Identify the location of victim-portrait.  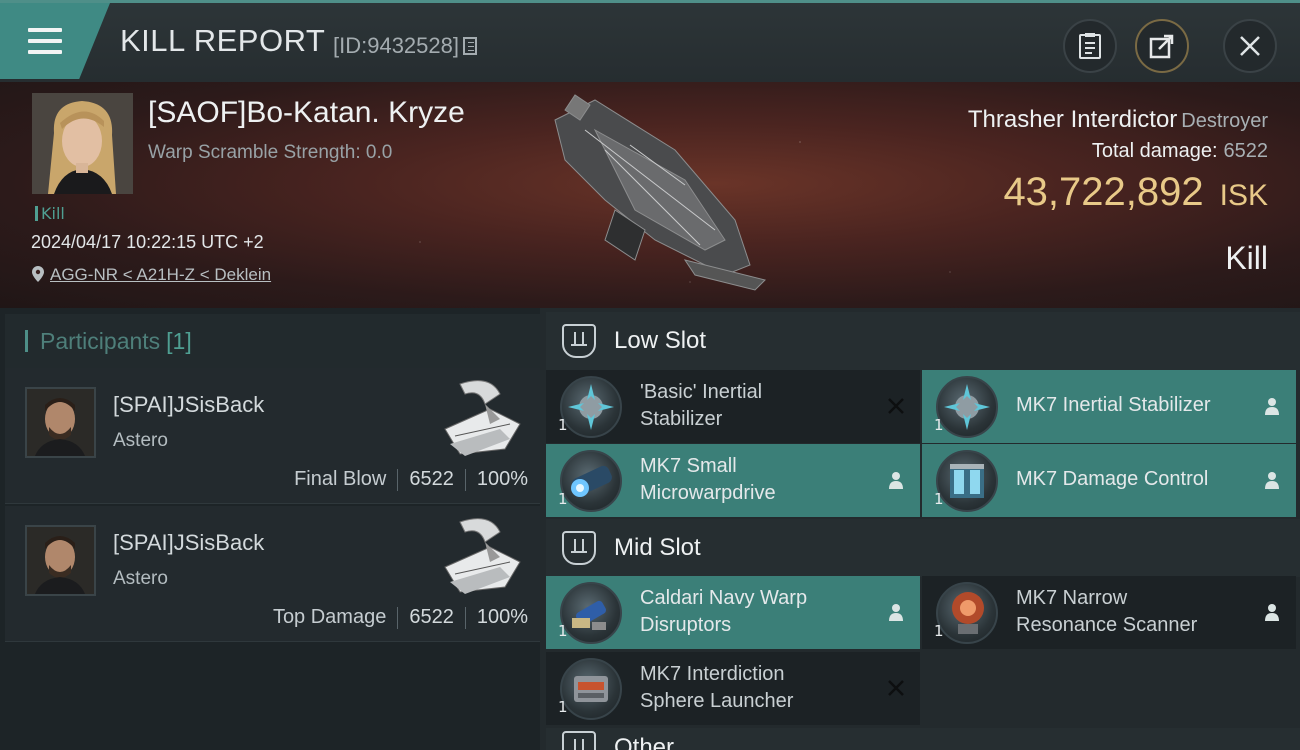
(82, 143).